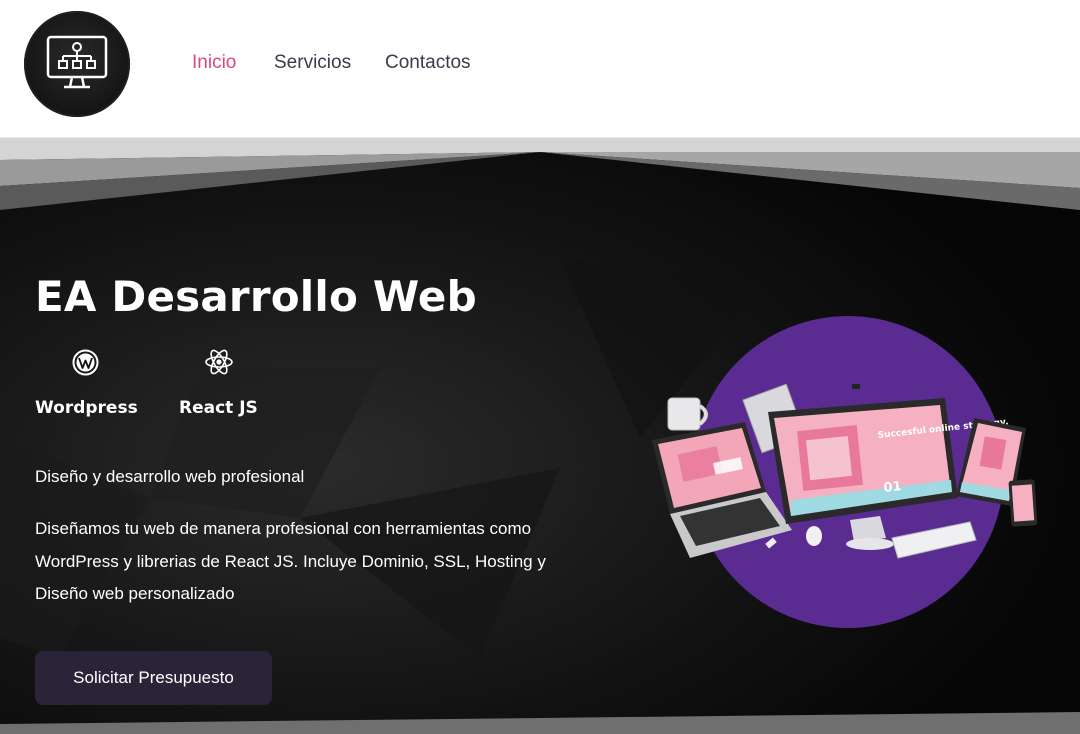  What do you see at coordinates (856, 386) in the screenshot?
I see `usb-stick-icon` at bounding box center [856, 386].